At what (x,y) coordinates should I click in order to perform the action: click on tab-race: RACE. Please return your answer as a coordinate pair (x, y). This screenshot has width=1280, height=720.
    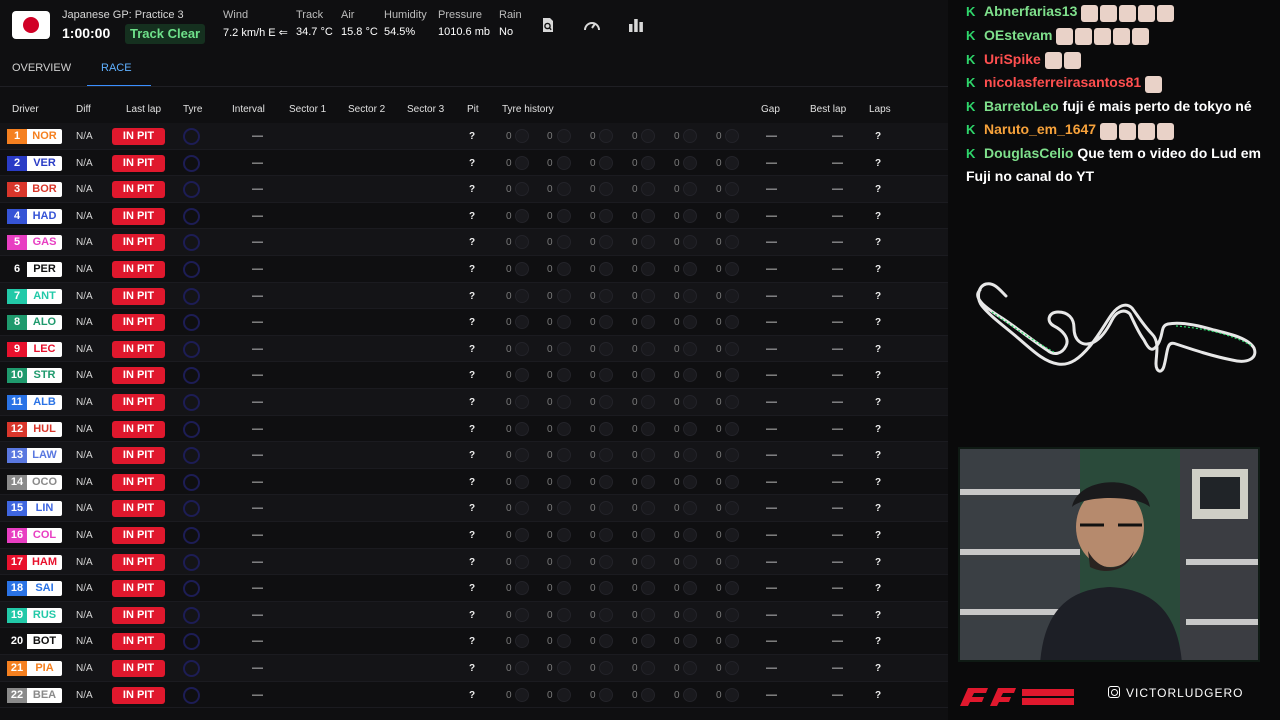
    Looking at the image, I should click on (116, 68).